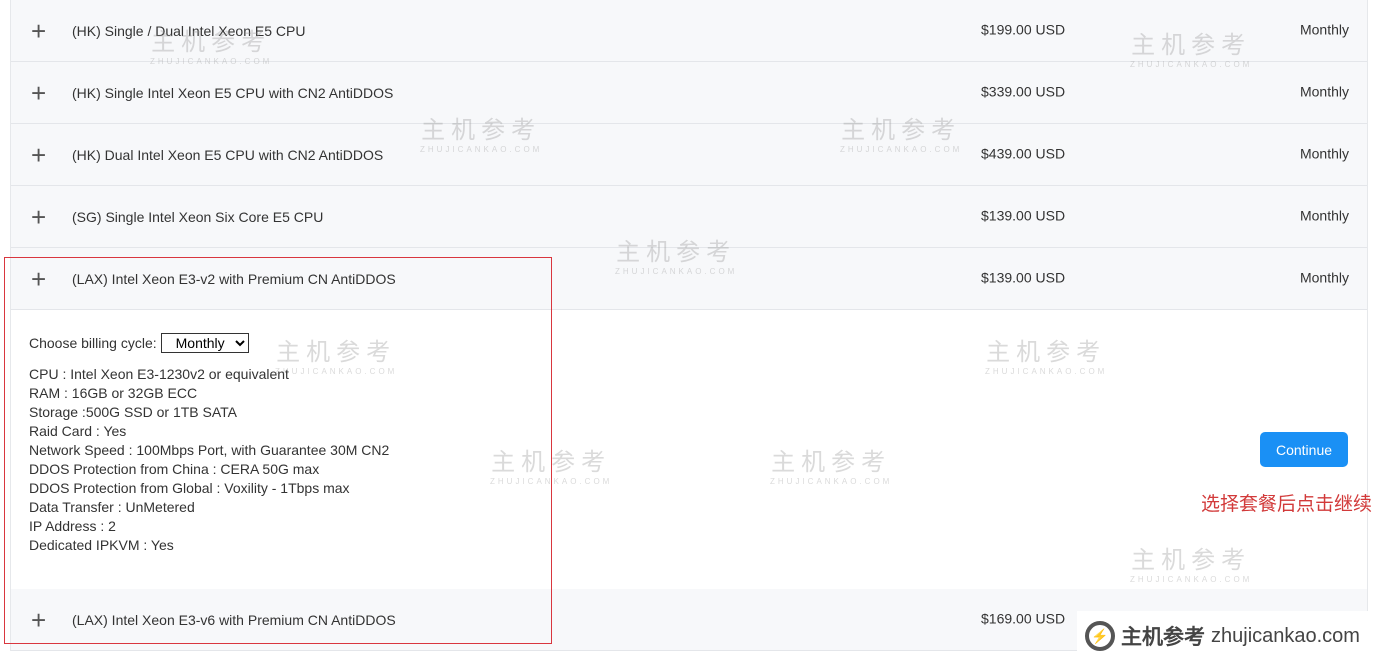  What do you see at coordinates (93, 343) in the screenshot?
I see `billing-label: Choose billing cycle:` at bounding box center [93, 343].